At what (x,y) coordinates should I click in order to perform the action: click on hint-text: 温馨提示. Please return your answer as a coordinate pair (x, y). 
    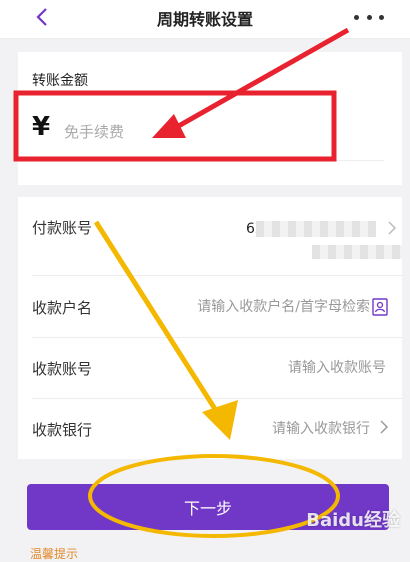
    Looking at the image, I should click on (54, 554).